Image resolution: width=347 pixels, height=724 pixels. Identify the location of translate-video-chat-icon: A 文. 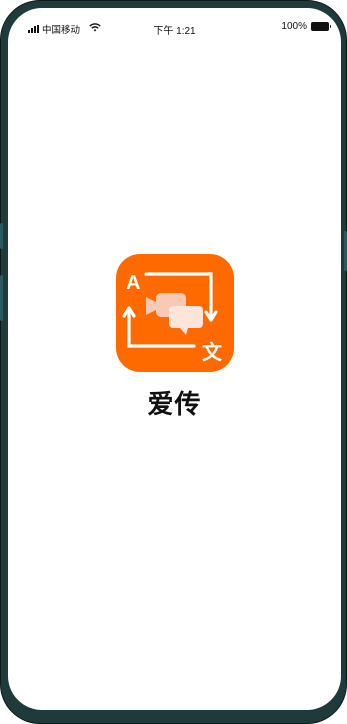
(172, 318).